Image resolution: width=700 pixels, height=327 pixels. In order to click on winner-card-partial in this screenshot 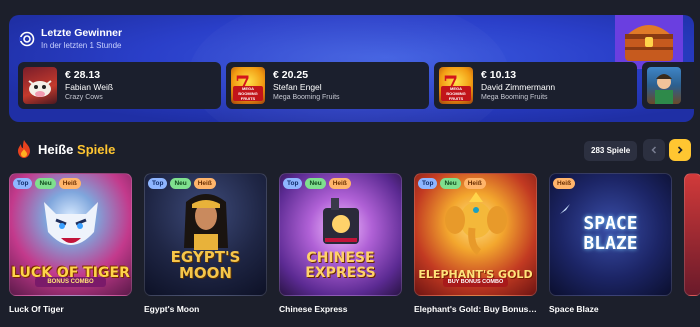, I will do `click(668, 85)`.